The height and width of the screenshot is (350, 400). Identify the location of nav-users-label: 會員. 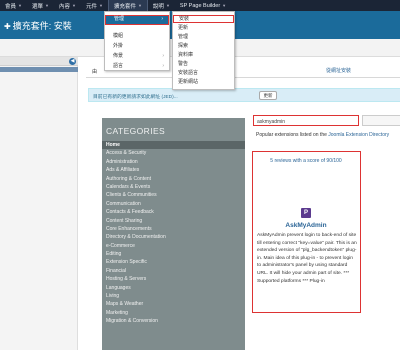
(11, 6).